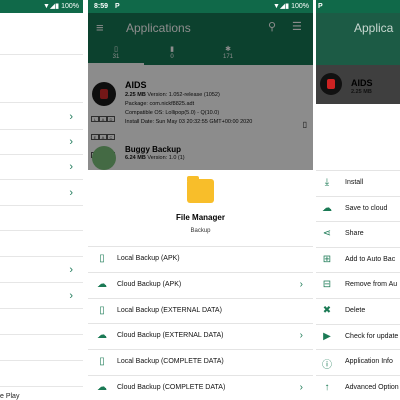  Describe the element at coordinates (200, 335) in the screenshot. I see `option-cloud-backup-external: ☁ Cloud Backup (EXTERNAL DATA) ›` at that location.